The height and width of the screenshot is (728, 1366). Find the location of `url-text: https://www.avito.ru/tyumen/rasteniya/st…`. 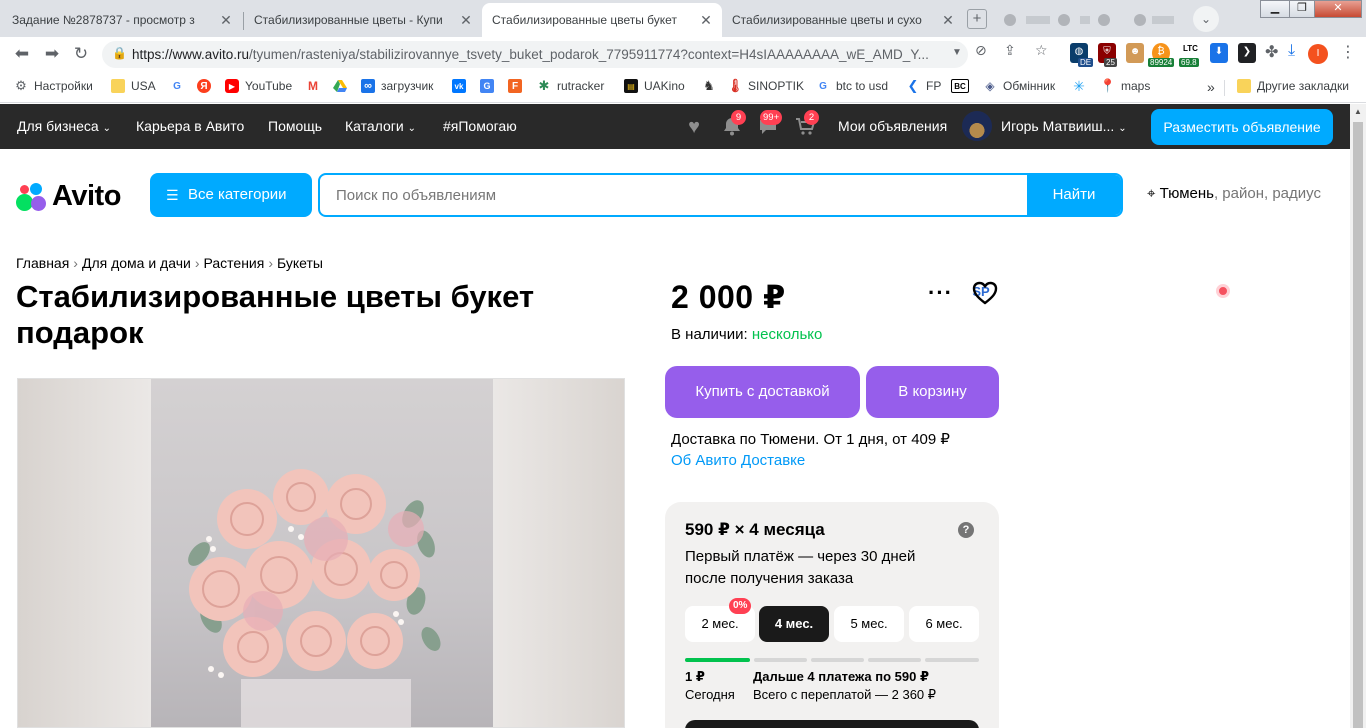

url-text: https://www.avito.ru/tyumen/rasteniya/st… is located at coordinates (530, 54).